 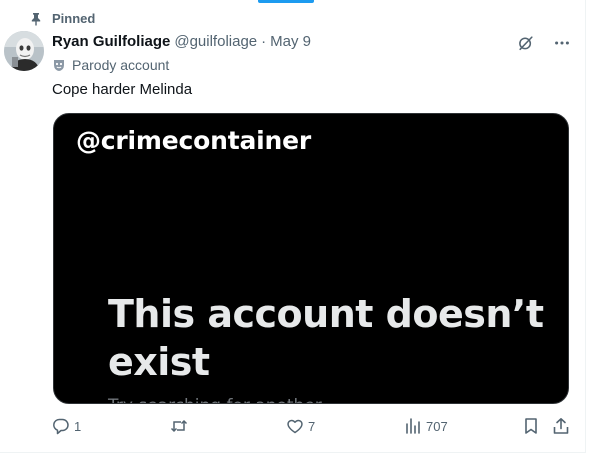 I want to click on share-button, so click(x=561, y=426).